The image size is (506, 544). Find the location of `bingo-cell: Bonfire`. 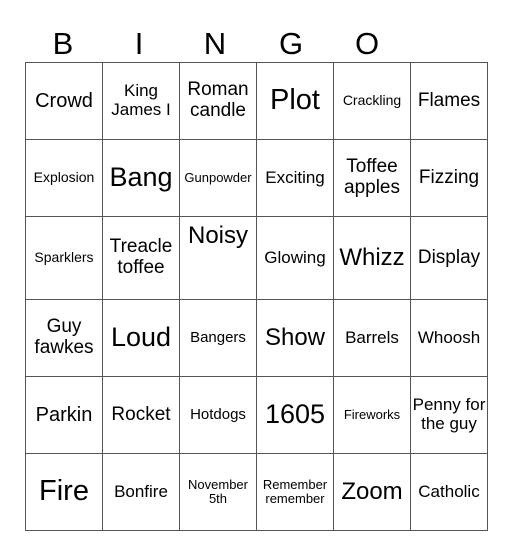

bingo-cell: Bonfire is located at coordinates (141, 492).